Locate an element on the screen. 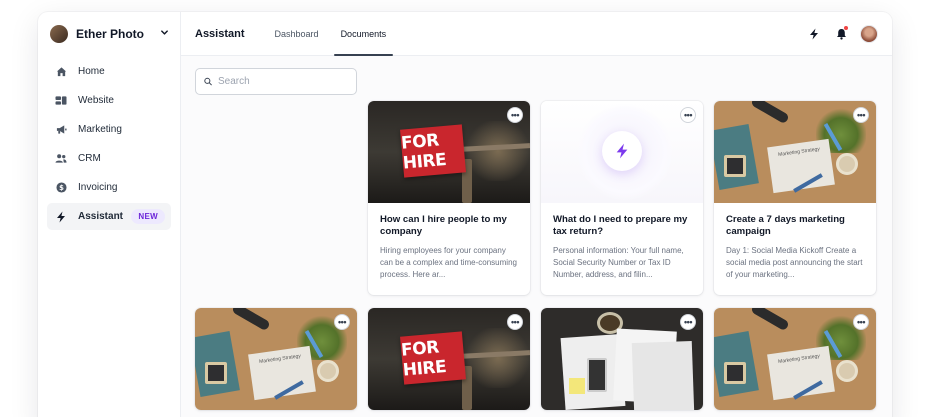 Image resolution: width=930 pixels, height=417 pixels. tab-dashboard: Dashboard is located at coordinates (297, 34).